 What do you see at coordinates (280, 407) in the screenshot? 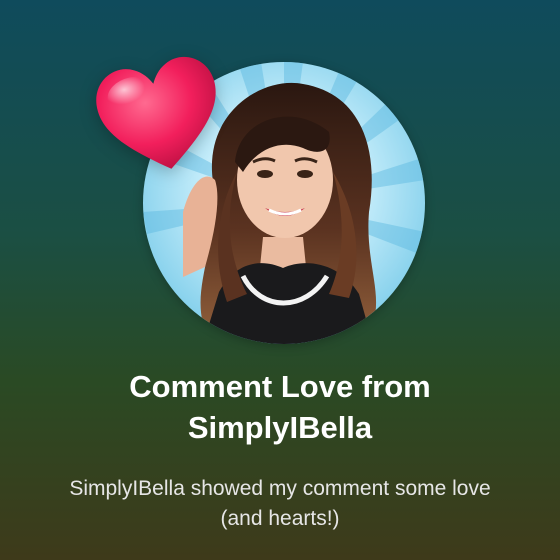
I see `notification-title: Comment Love from SimplyIBella` at bounding box center [280, 407].